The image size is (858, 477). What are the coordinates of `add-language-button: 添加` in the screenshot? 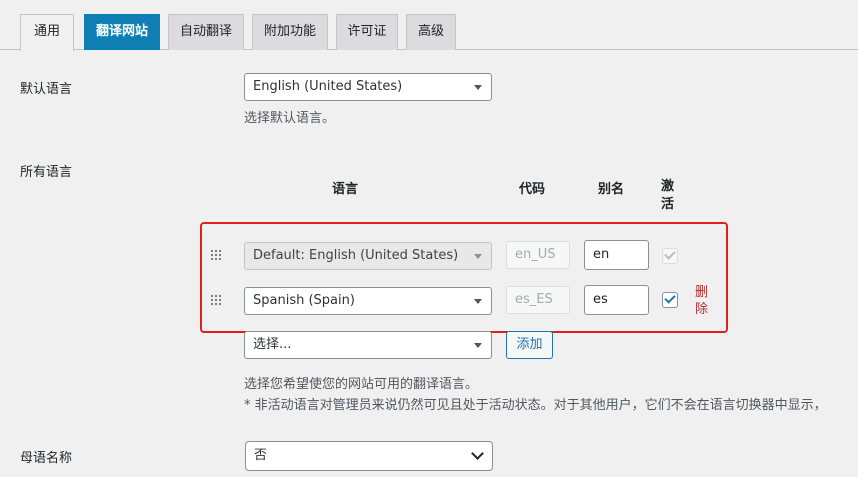 It's located at (529, 345).